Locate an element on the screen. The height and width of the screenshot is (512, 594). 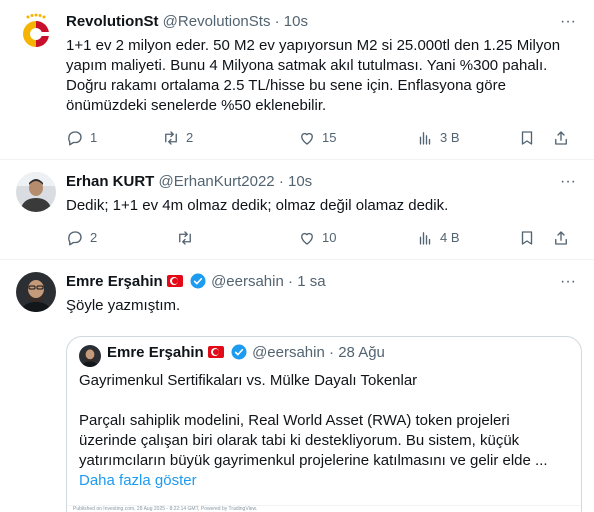
author-name: Emre Erşahin is located at coordinates (114, 281).